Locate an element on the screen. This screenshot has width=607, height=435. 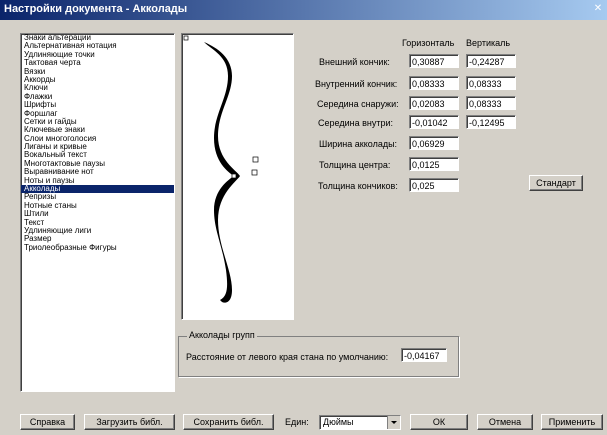
inner-tip-label: Внутренний кончик: is located at coordinates (356, 84).